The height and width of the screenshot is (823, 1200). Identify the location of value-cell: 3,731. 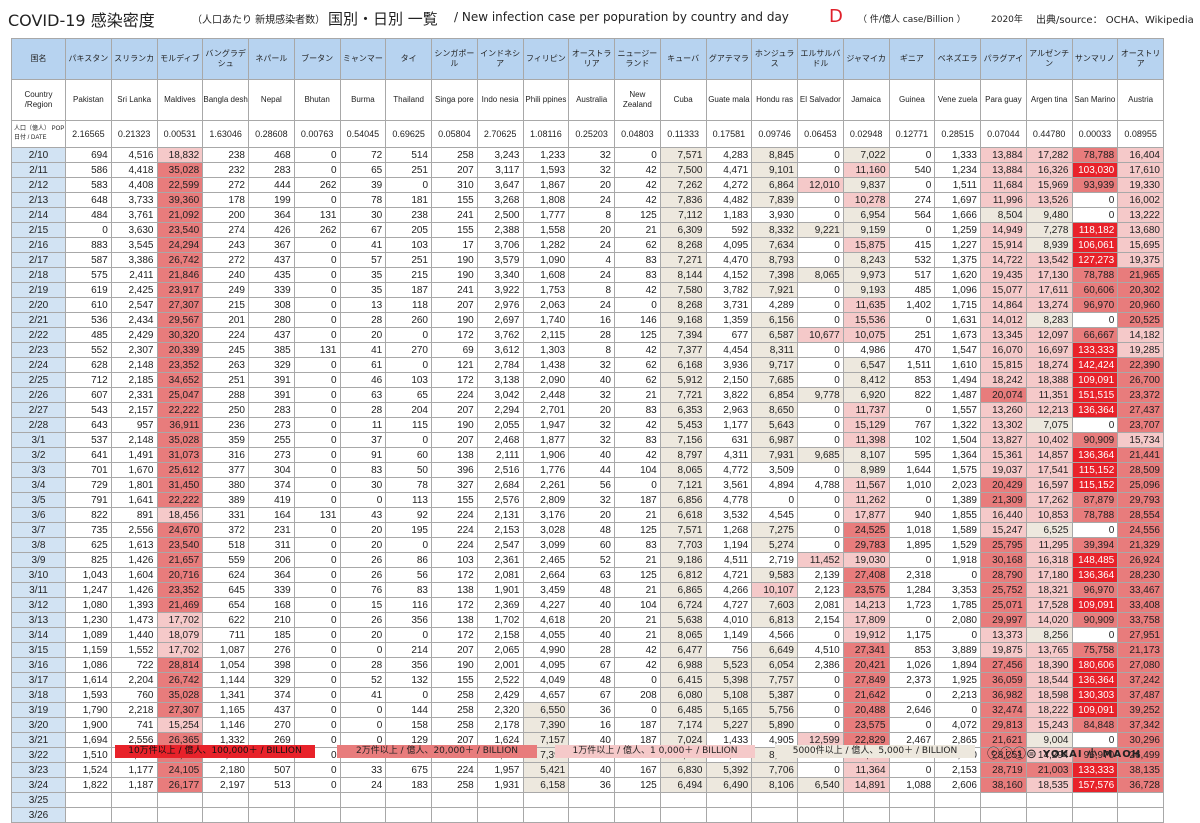
(729, 305).